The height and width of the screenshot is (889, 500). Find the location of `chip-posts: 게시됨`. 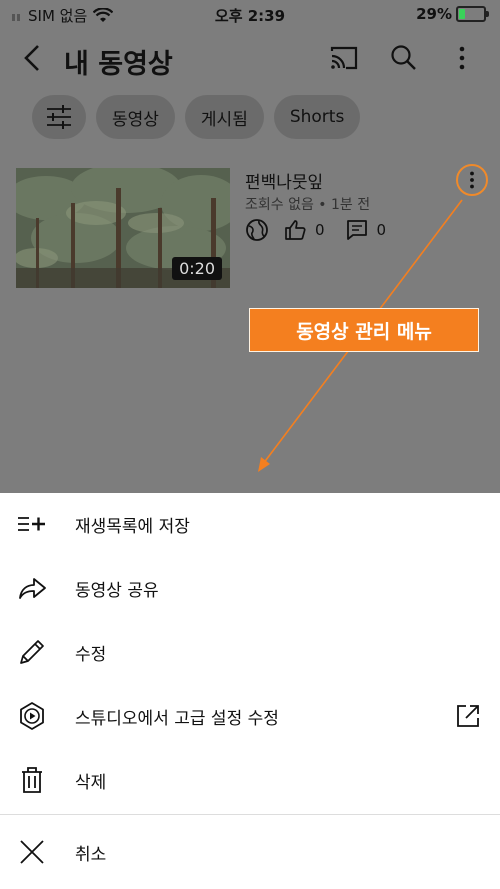

chip-posts: 게시됨 is located at coordinates (224, 117).